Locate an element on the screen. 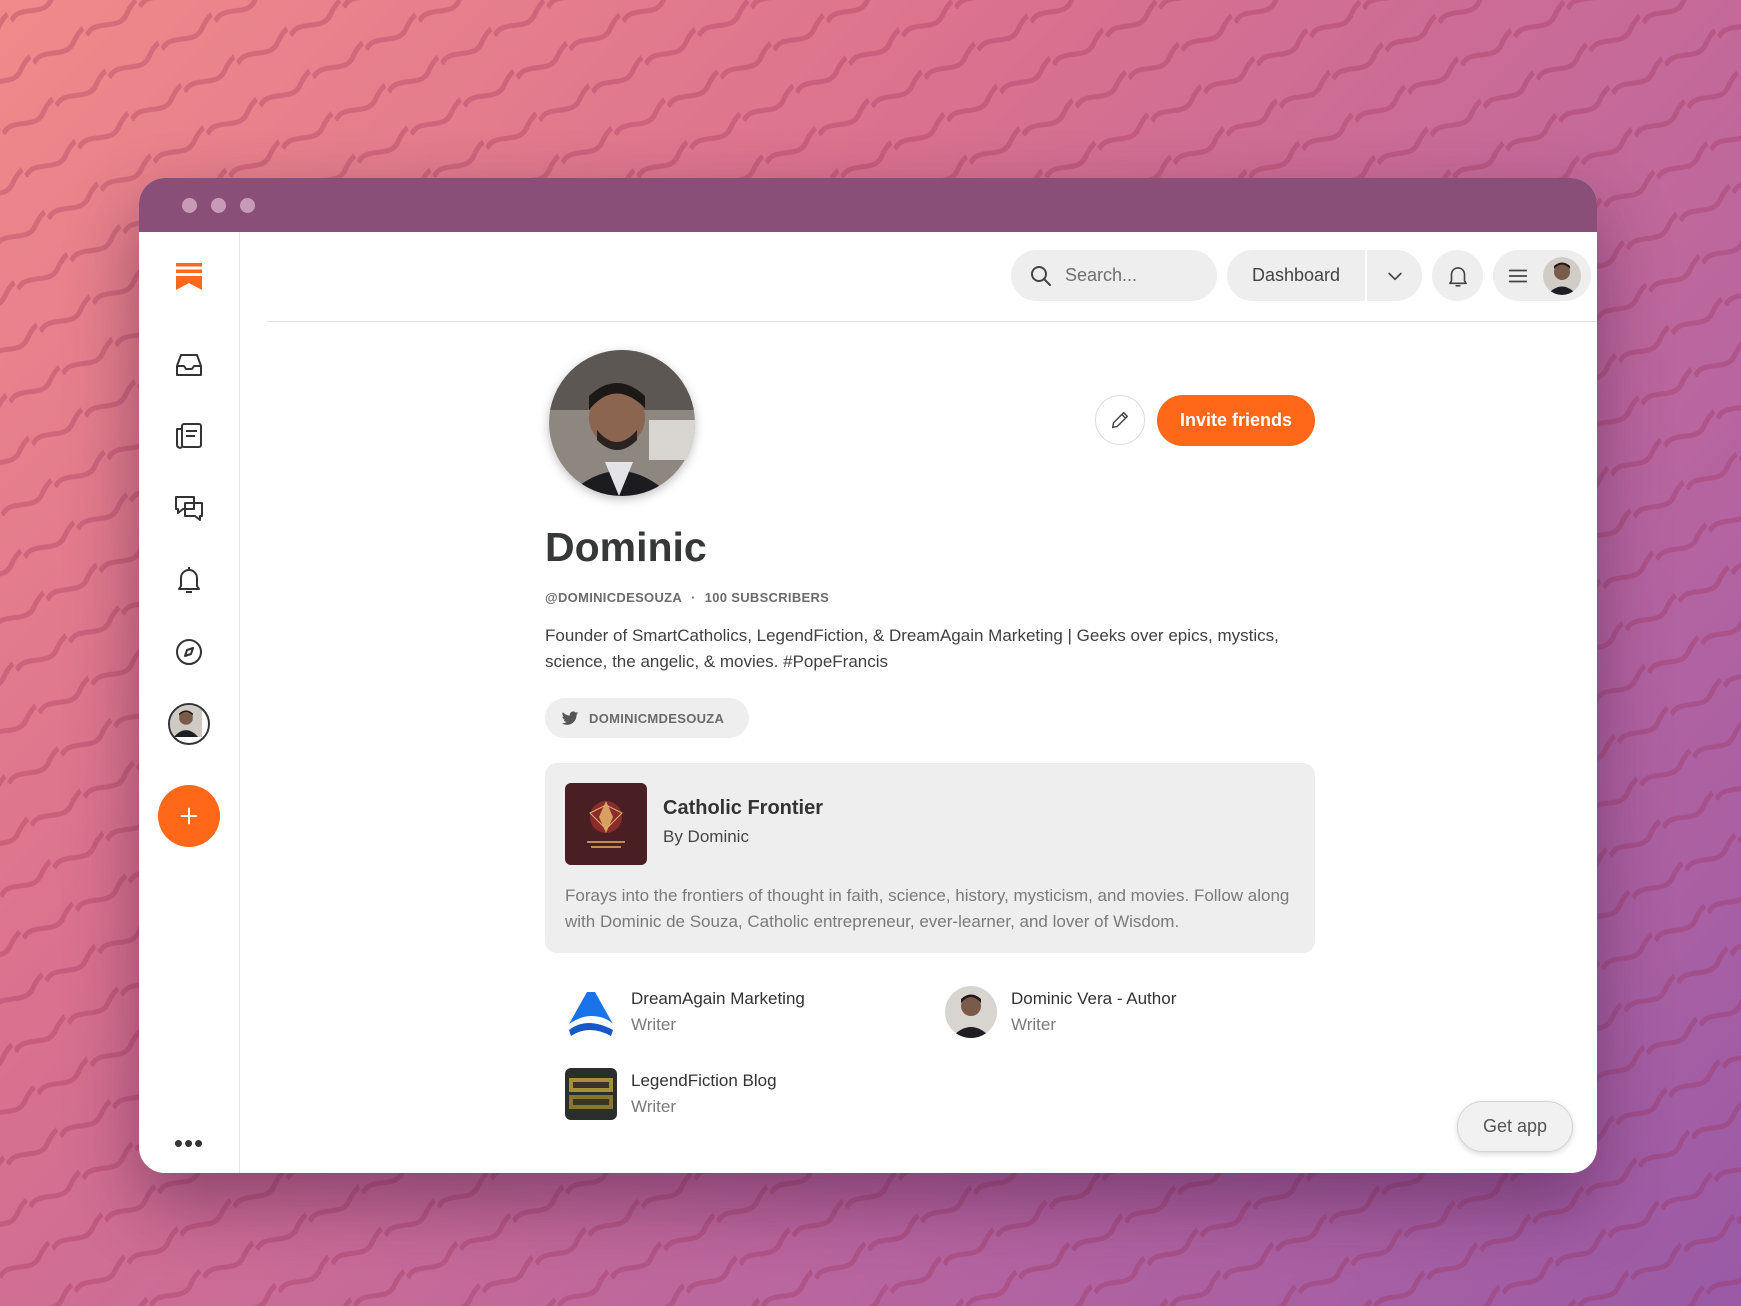  profile-avatar-sidebar is located at coordinates (189, 724).